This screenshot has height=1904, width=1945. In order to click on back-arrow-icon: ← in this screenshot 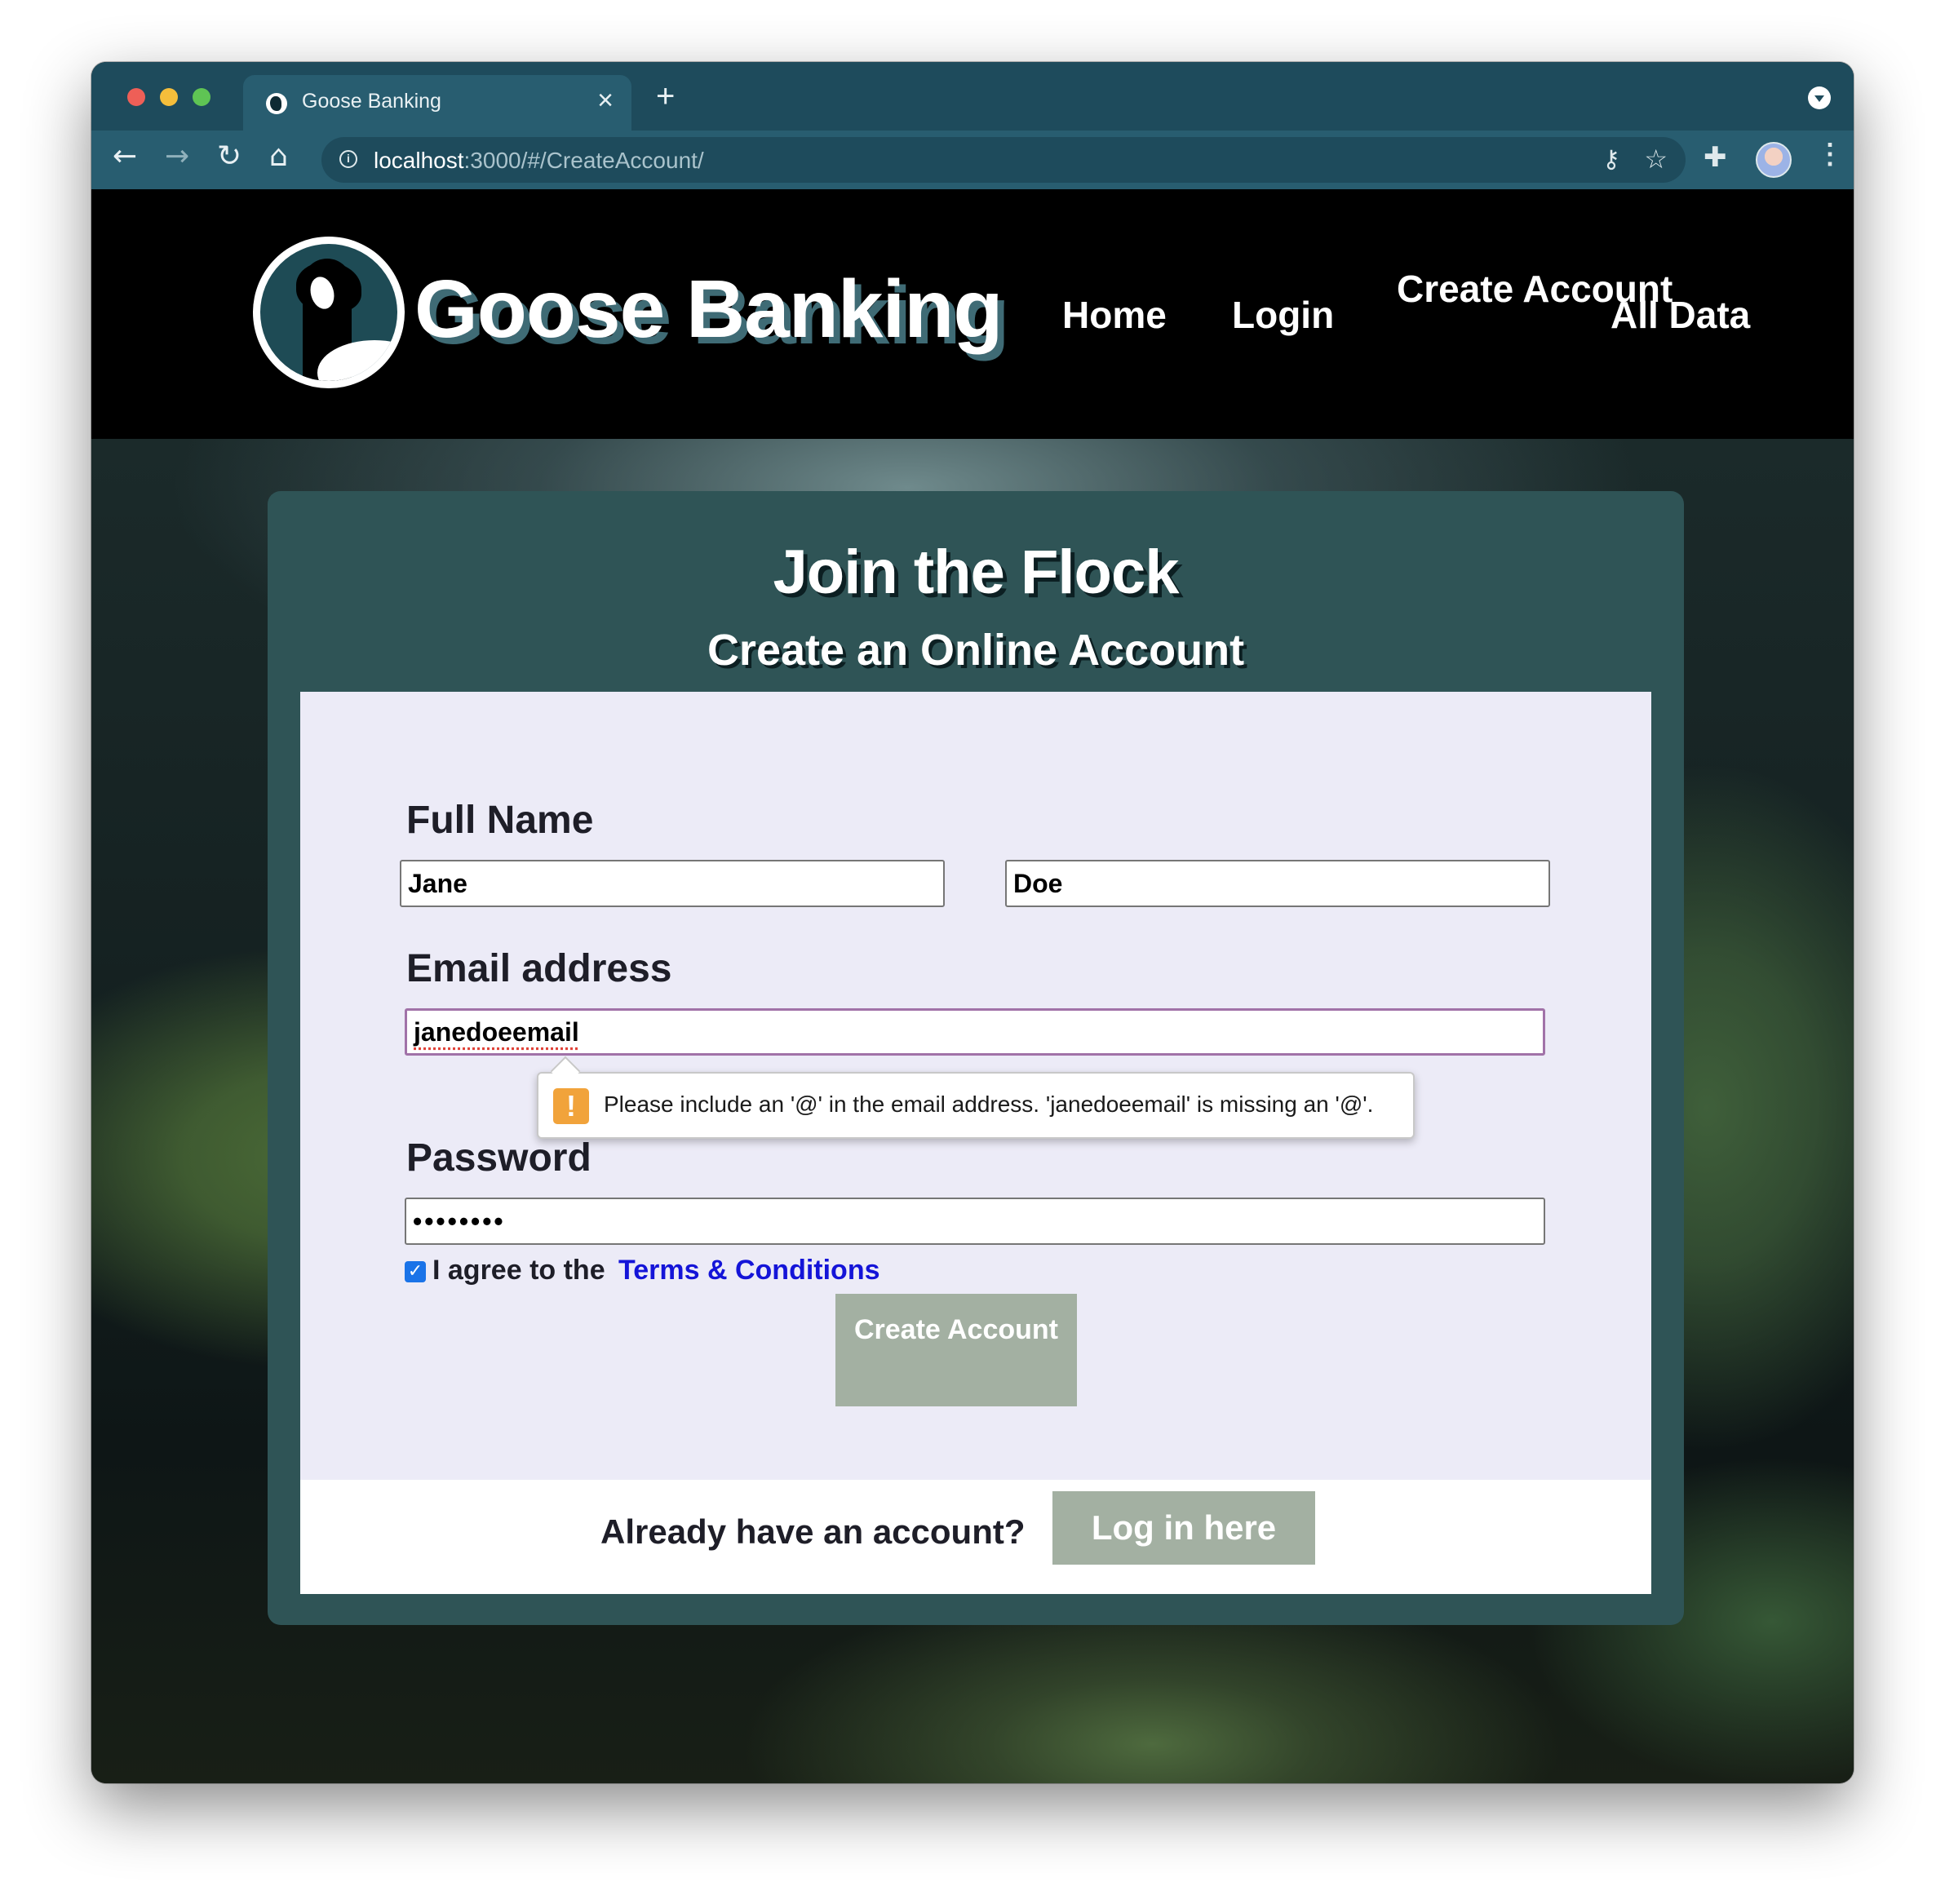, I will do `click(125, 156)`.